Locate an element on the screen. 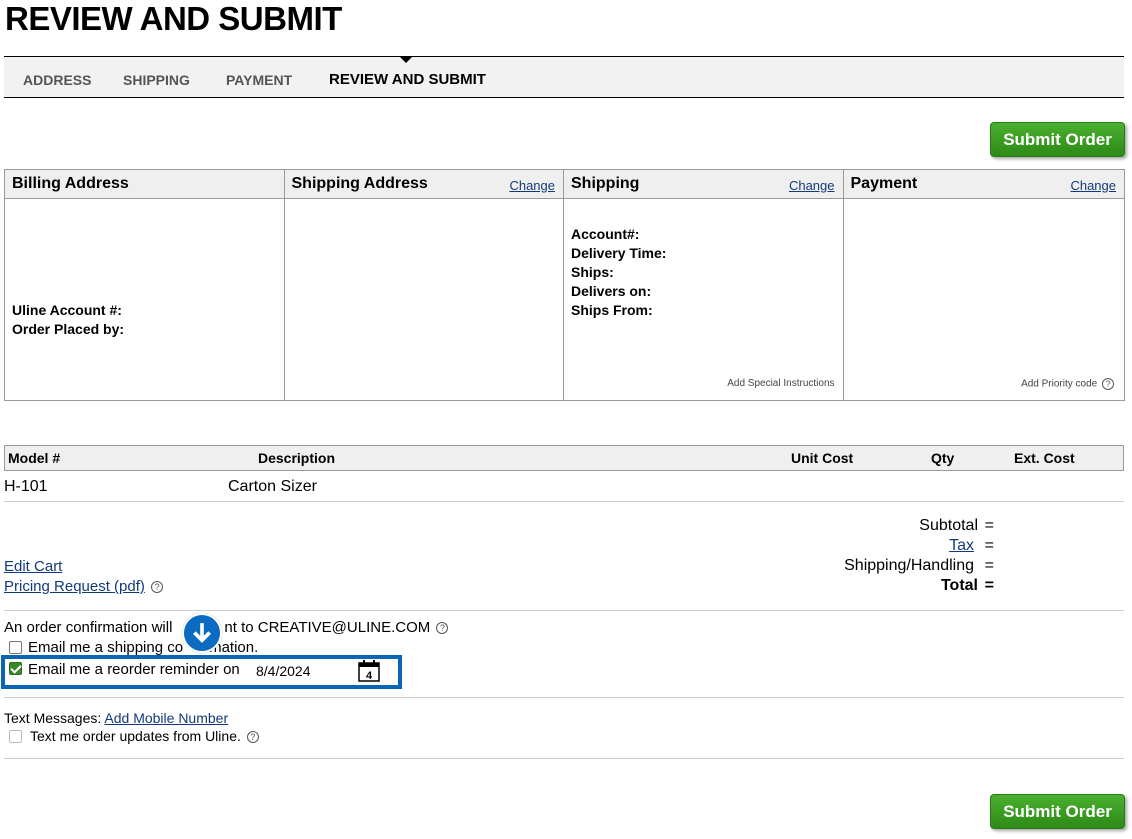 The height and width of the screenshot is (839, 1132). reorder-date-input: 8/4/2024 is located at coordinates (283, 671).